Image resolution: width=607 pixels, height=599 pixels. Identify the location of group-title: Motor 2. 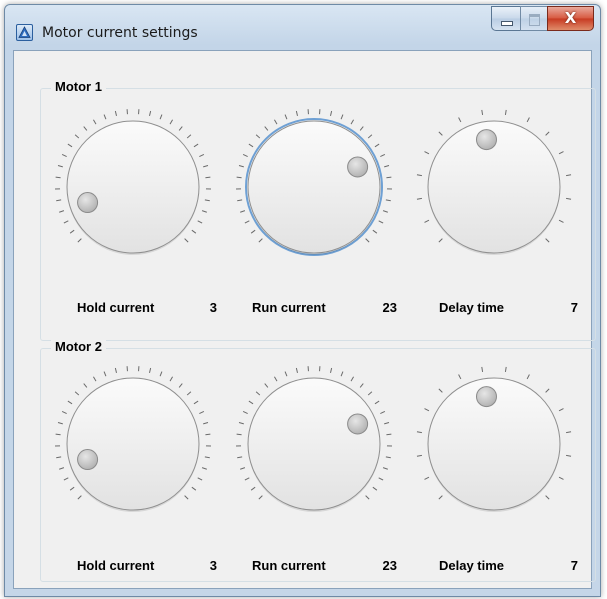
(78, 346).